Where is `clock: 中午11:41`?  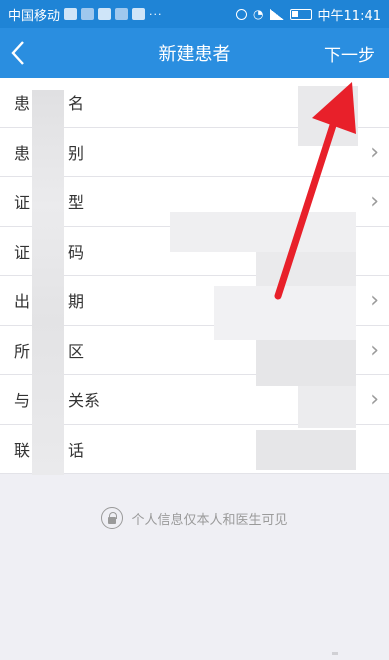 clock: 中午11:41 is located at coordinates (349, 16).